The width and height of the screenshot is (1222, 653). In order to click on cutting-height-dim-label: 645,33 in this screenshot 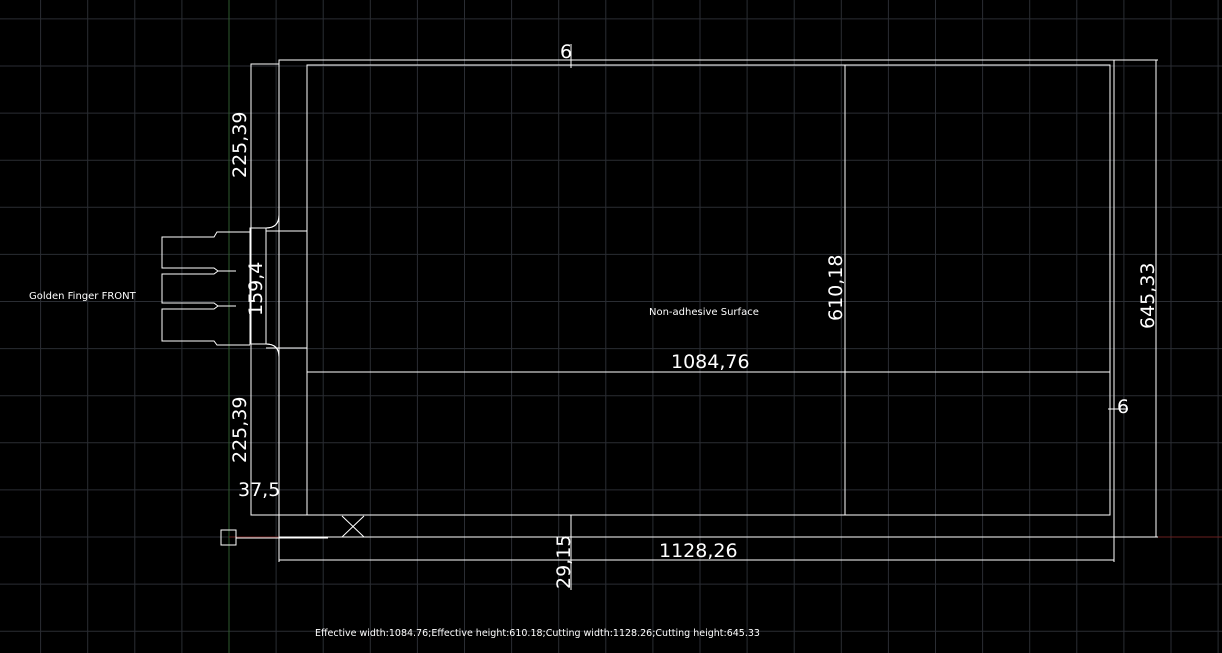, I will do `click(1148, 296)`.